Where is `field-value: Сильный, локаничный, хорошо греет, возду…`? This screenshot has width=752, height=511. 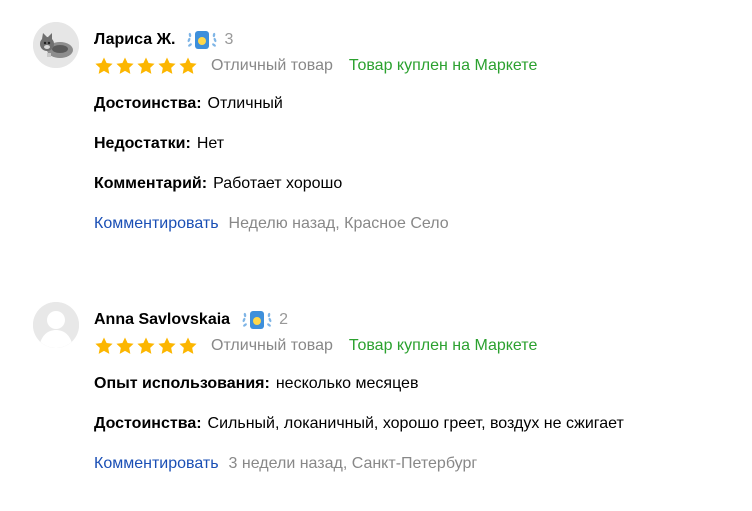 field-value: Сильный, локаничный, хорошо греет, возду… is located at coordinates (415, 423).